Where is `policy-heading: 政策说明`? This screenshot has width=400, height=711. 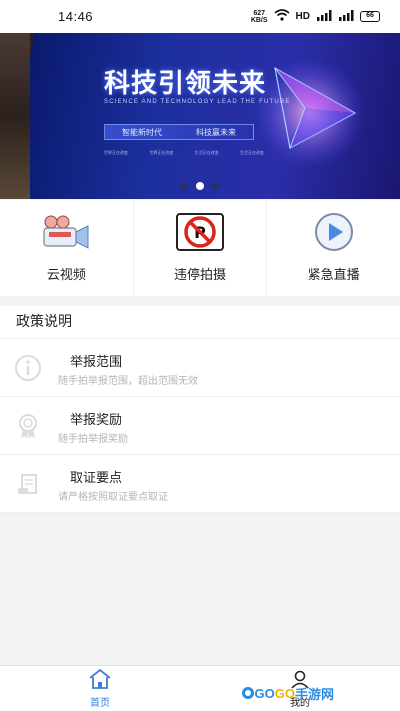
policy-heading: 政策说明 is located at coordinates (200, 322).